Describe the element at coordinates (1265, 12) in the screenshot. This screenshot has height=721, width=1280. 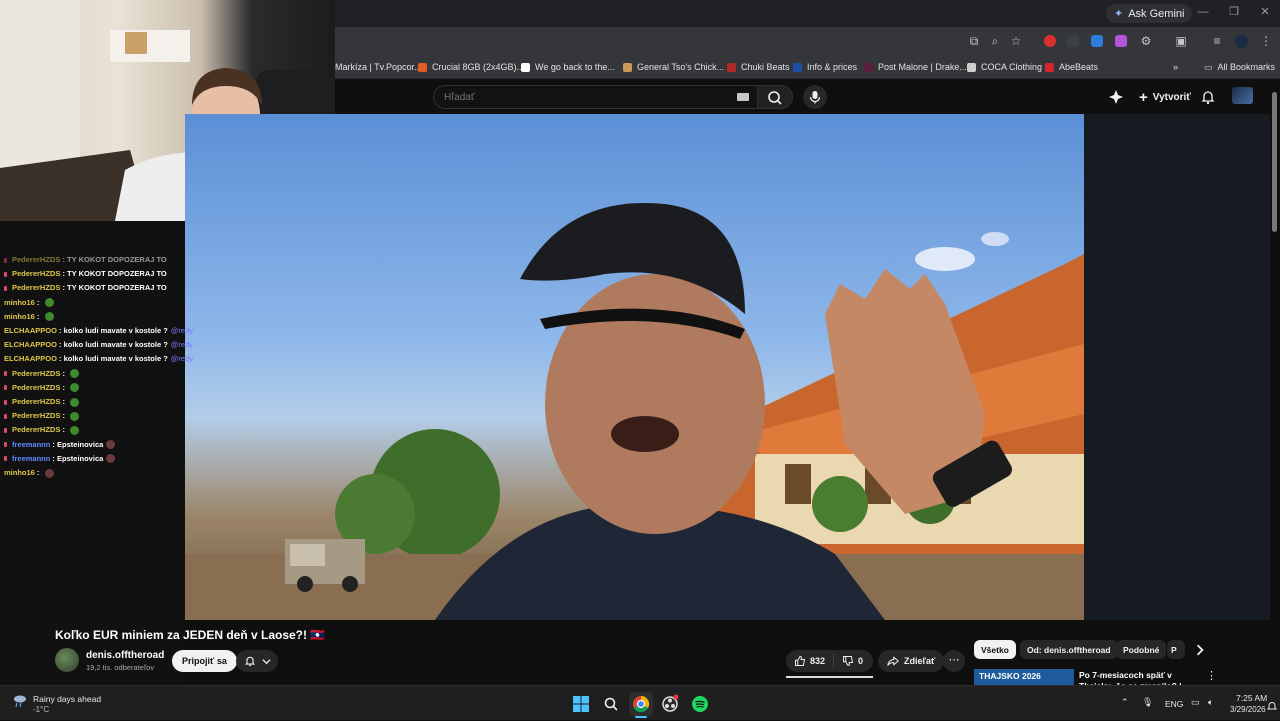
I see `close-window-button: ✕` at that location.